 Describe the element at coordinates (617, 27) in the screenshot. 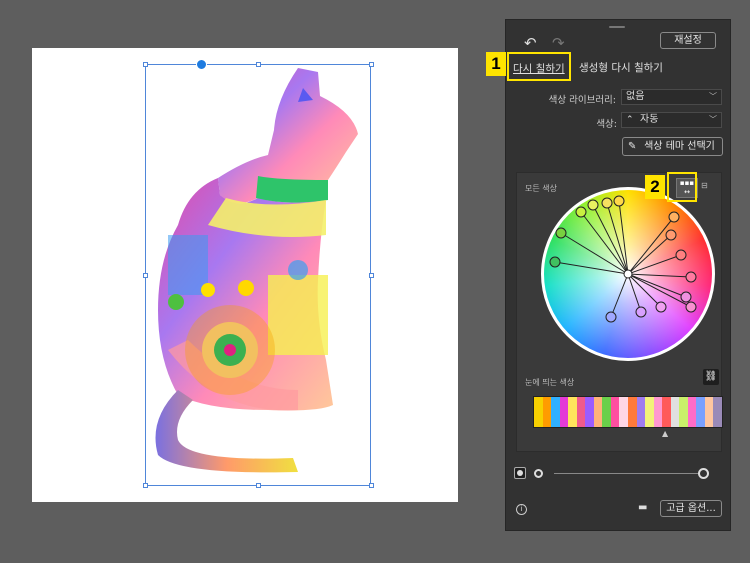

I see `panel-grip` at that location.